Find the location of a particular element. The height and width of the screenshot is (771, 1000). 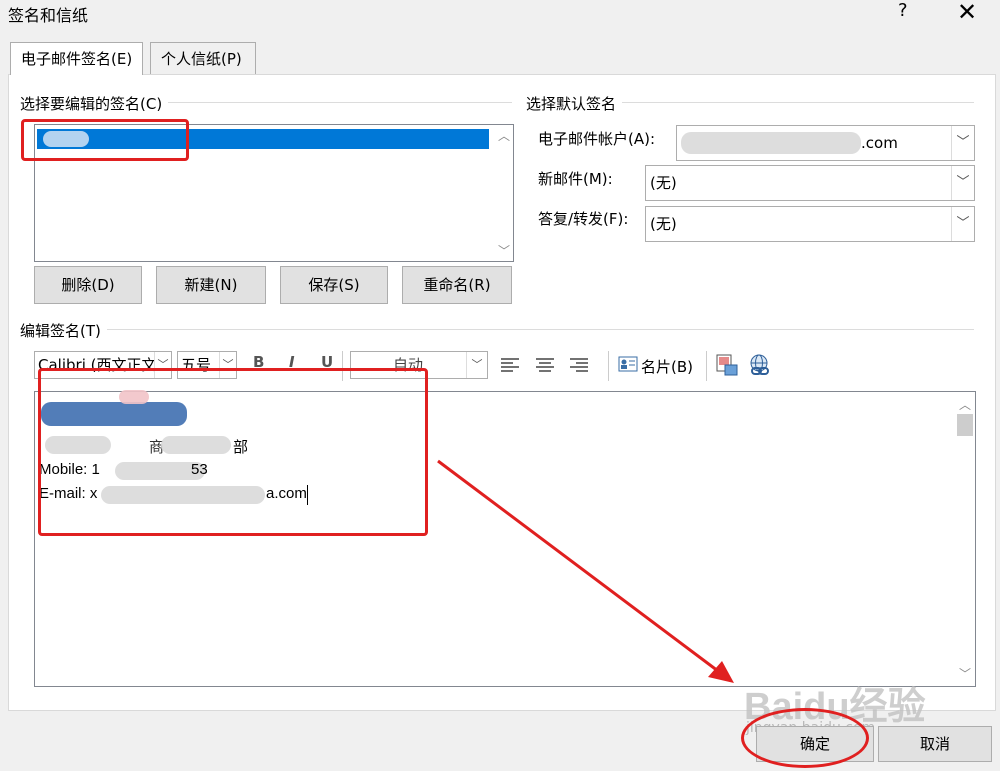

reply-value: (无) is located at coordinates (663, 224).